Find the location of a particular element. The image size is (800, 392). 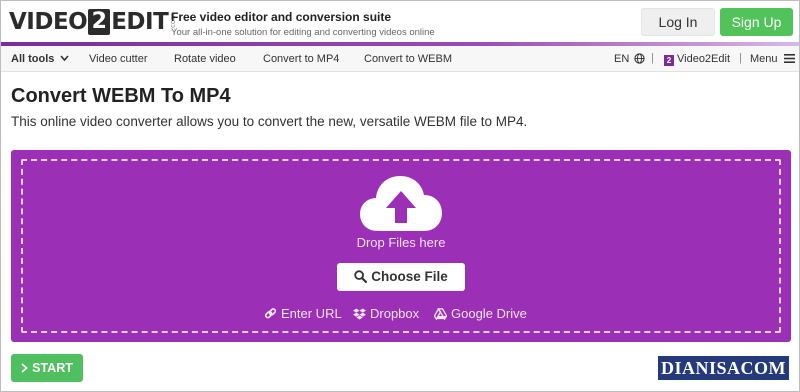

choose-file-button: Choose File is located at coordinates (401, 277).